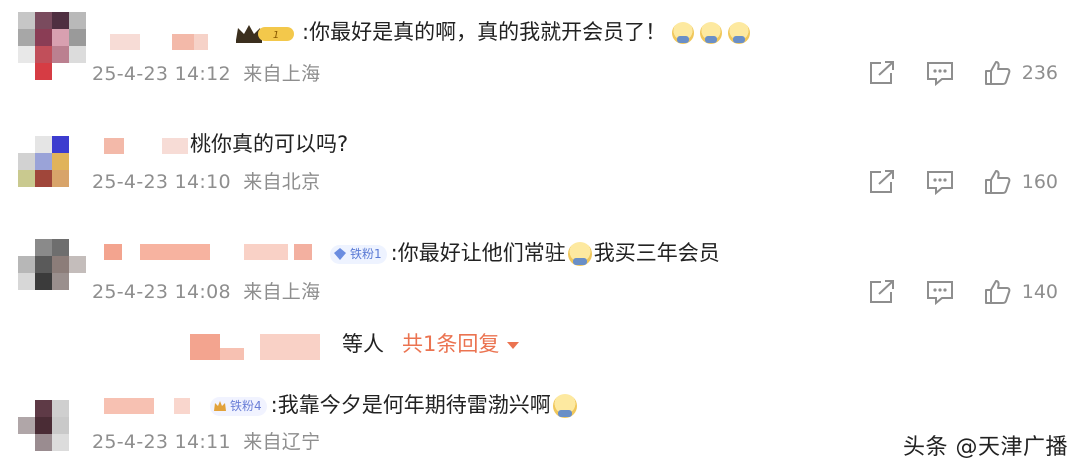  What do you see at coordinates (282, 442) in the screenshot?
I see `comment-location: 来自辽宁` at bounding box center [282, 442].